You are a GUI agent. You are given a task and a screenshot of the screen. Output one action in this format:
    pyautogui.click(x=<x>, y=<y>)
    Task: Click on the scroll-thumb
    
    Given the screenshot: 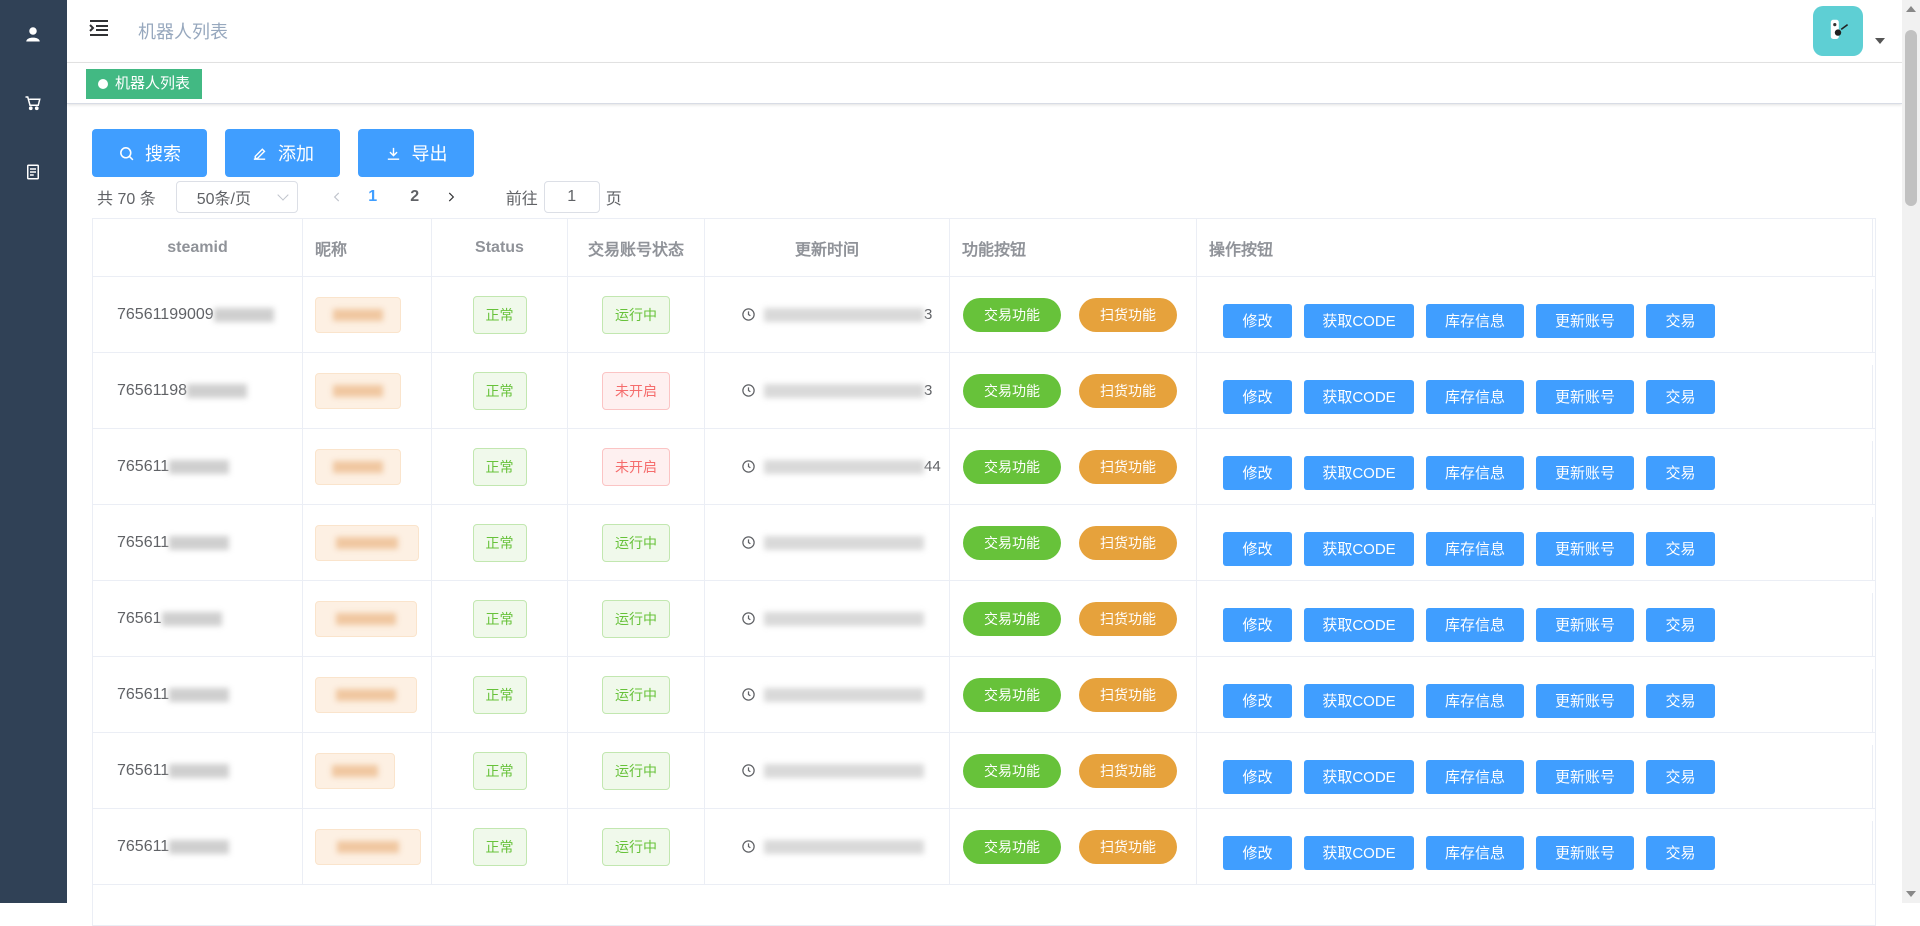 What is the action you would take?
    pyautogui.click(x=1911, y=118)
    